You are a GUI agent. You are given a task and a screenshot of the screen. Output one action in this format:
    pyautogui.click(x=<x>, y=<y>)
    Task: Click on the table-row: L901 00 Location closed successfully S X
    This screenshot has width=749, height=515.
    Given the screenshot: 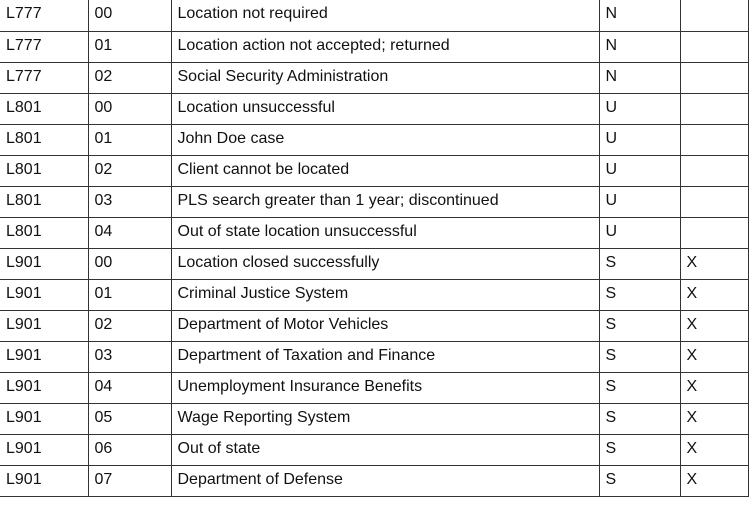 What is the action you would take?
    pyautogui.click(x=374, y=263)
    